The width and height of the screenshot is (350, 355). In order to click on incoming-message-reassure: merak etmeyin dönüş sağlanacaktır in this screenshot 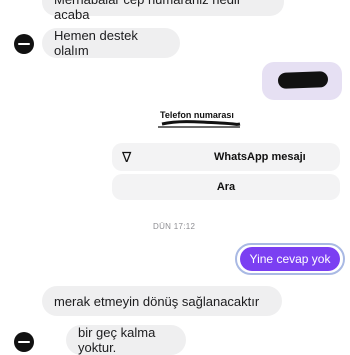, I will do `click(162, 301)`.